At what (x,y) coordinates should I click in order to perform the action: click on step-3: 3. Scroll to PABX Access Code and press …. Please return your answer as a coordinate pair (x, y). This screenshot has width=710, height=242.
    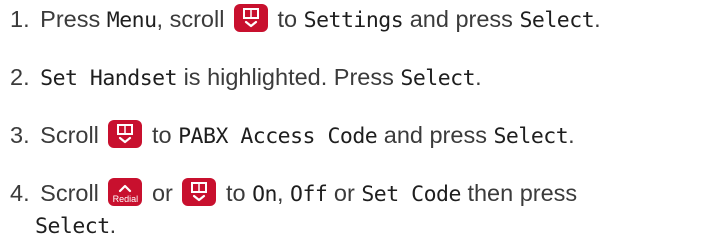
    Looking at the image, I should click on (292, 136).